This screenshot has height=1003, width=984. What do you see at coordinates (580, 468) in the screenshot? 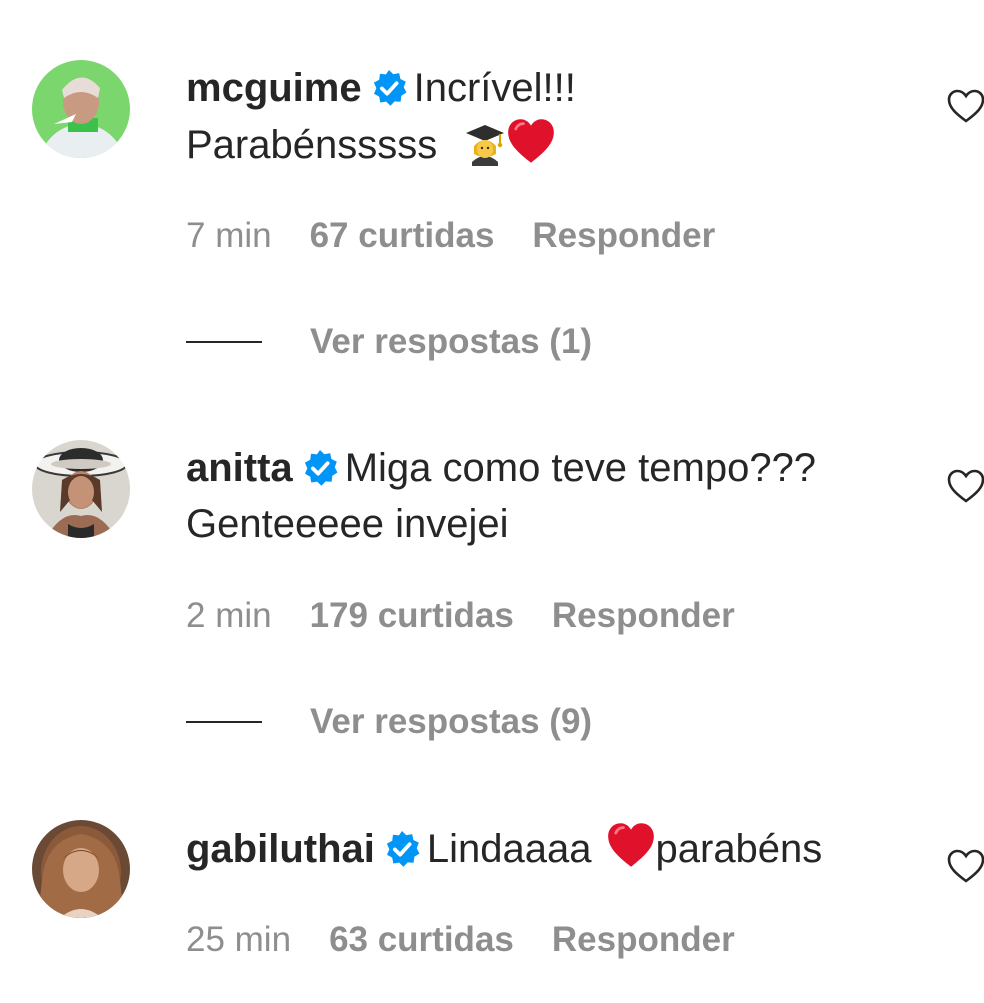
I see `comment-body-line1: Miga como teve tempo???` at bounding box center [580, 468].